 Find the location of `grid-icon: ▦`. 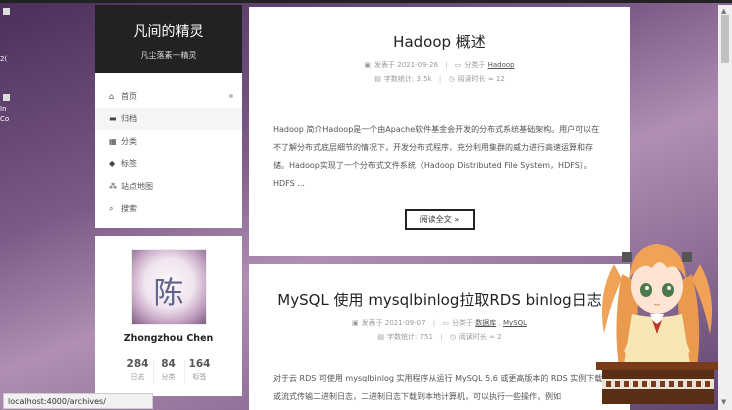

grid-icon: ▦ is located at coordinates (113, 141).